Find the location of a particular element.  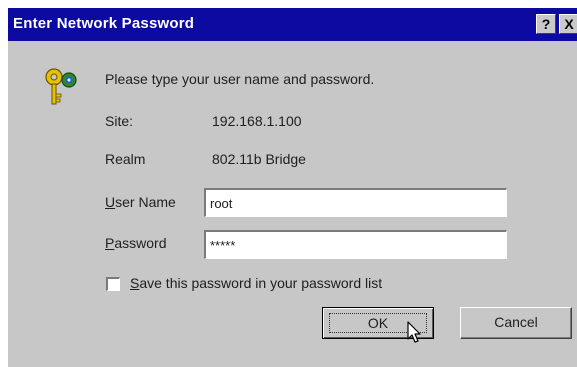

save-password-checkbox is located at coordinates (113, 284).